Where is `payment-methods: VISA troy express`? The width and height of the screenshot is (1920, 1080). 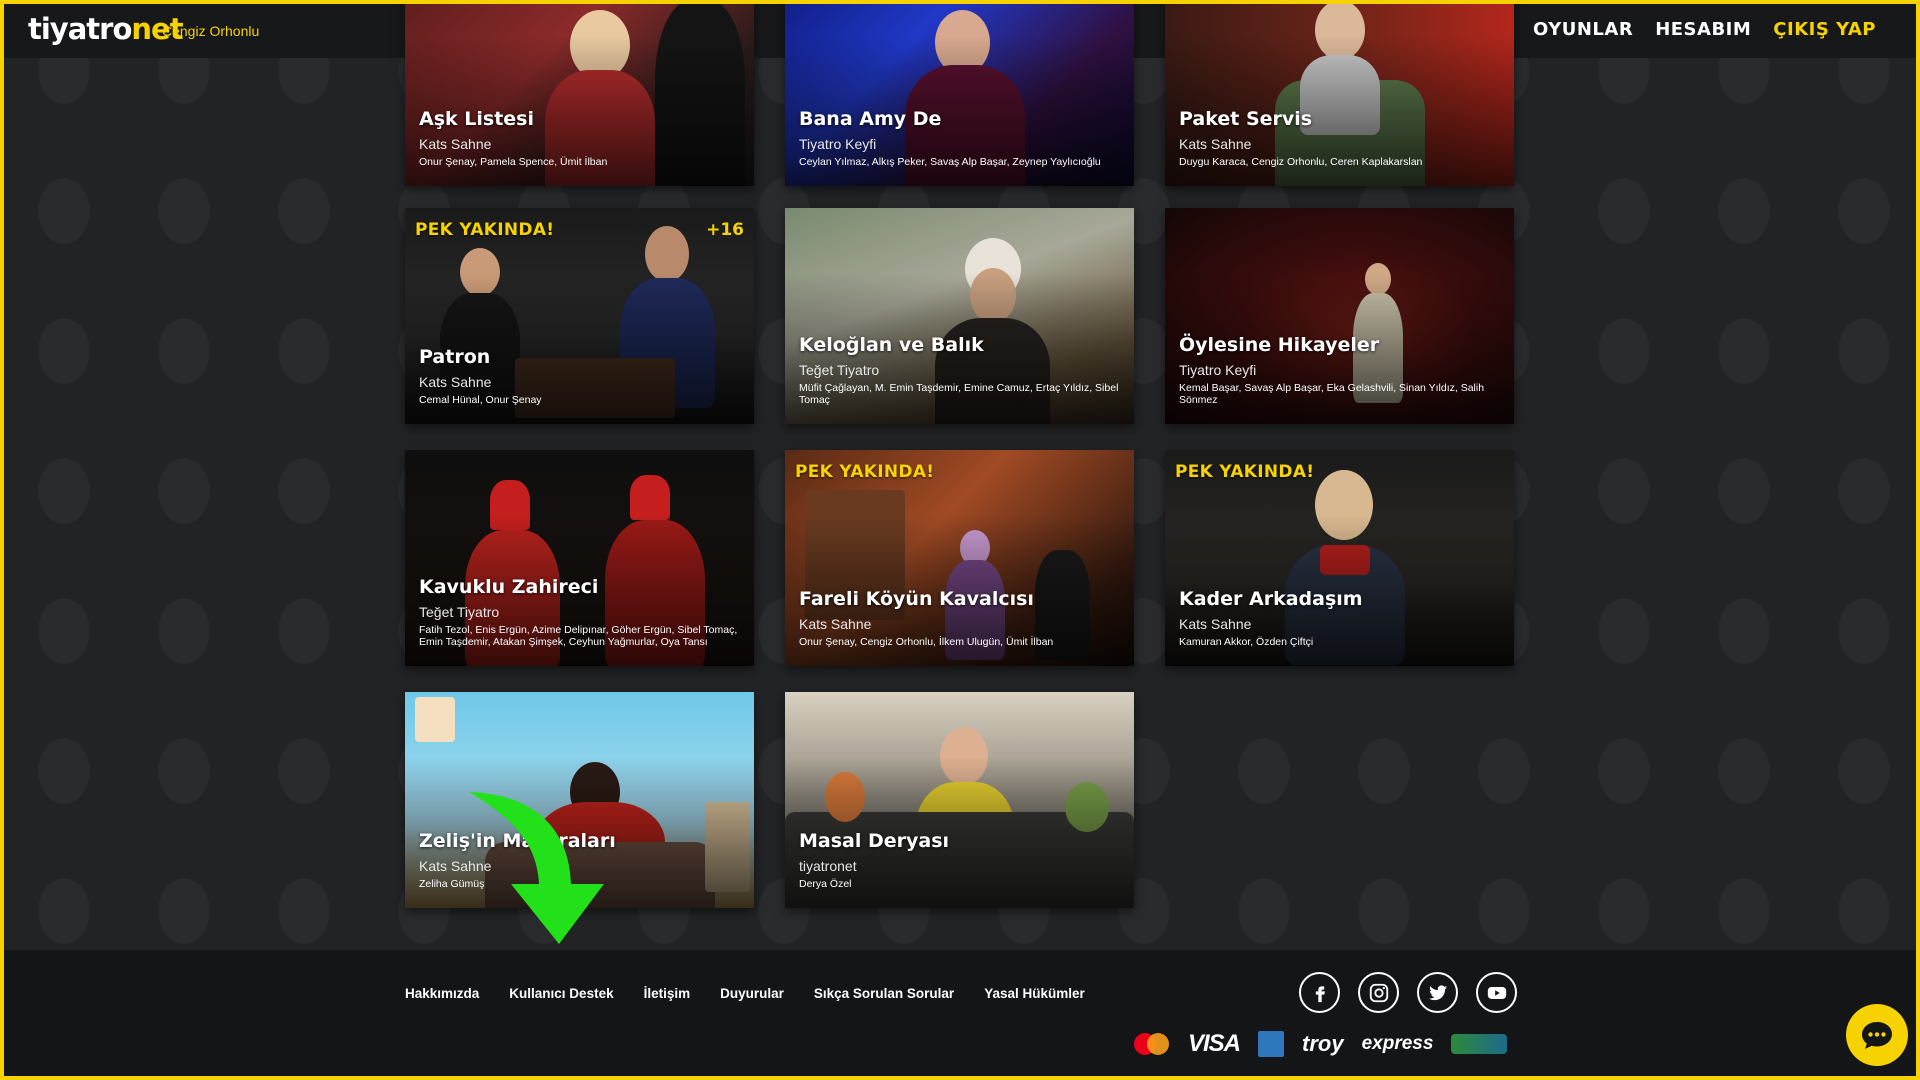 payment-methods: VISA troy express is located at coordinates (1321, 1044).